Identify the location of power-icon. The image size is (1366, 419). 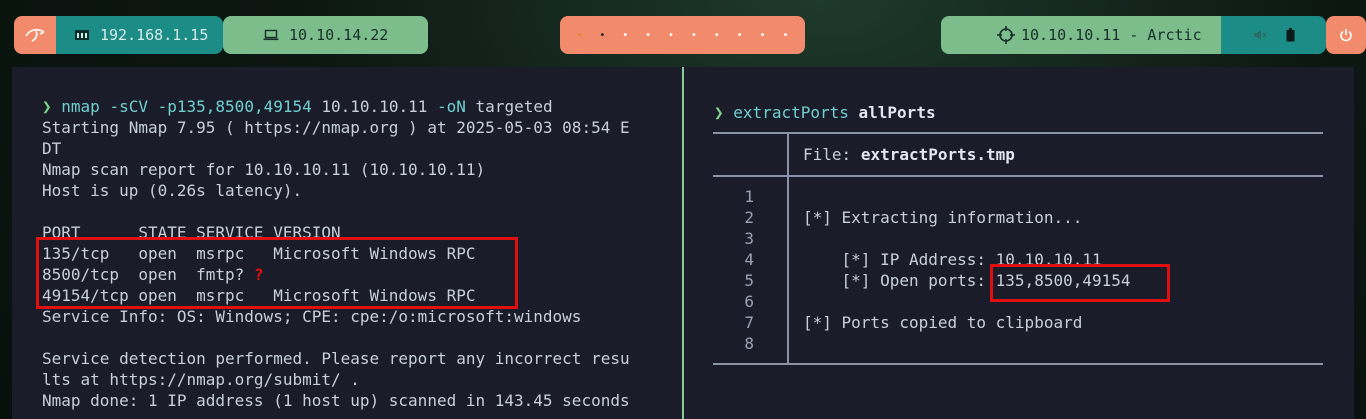
(1346, 35).